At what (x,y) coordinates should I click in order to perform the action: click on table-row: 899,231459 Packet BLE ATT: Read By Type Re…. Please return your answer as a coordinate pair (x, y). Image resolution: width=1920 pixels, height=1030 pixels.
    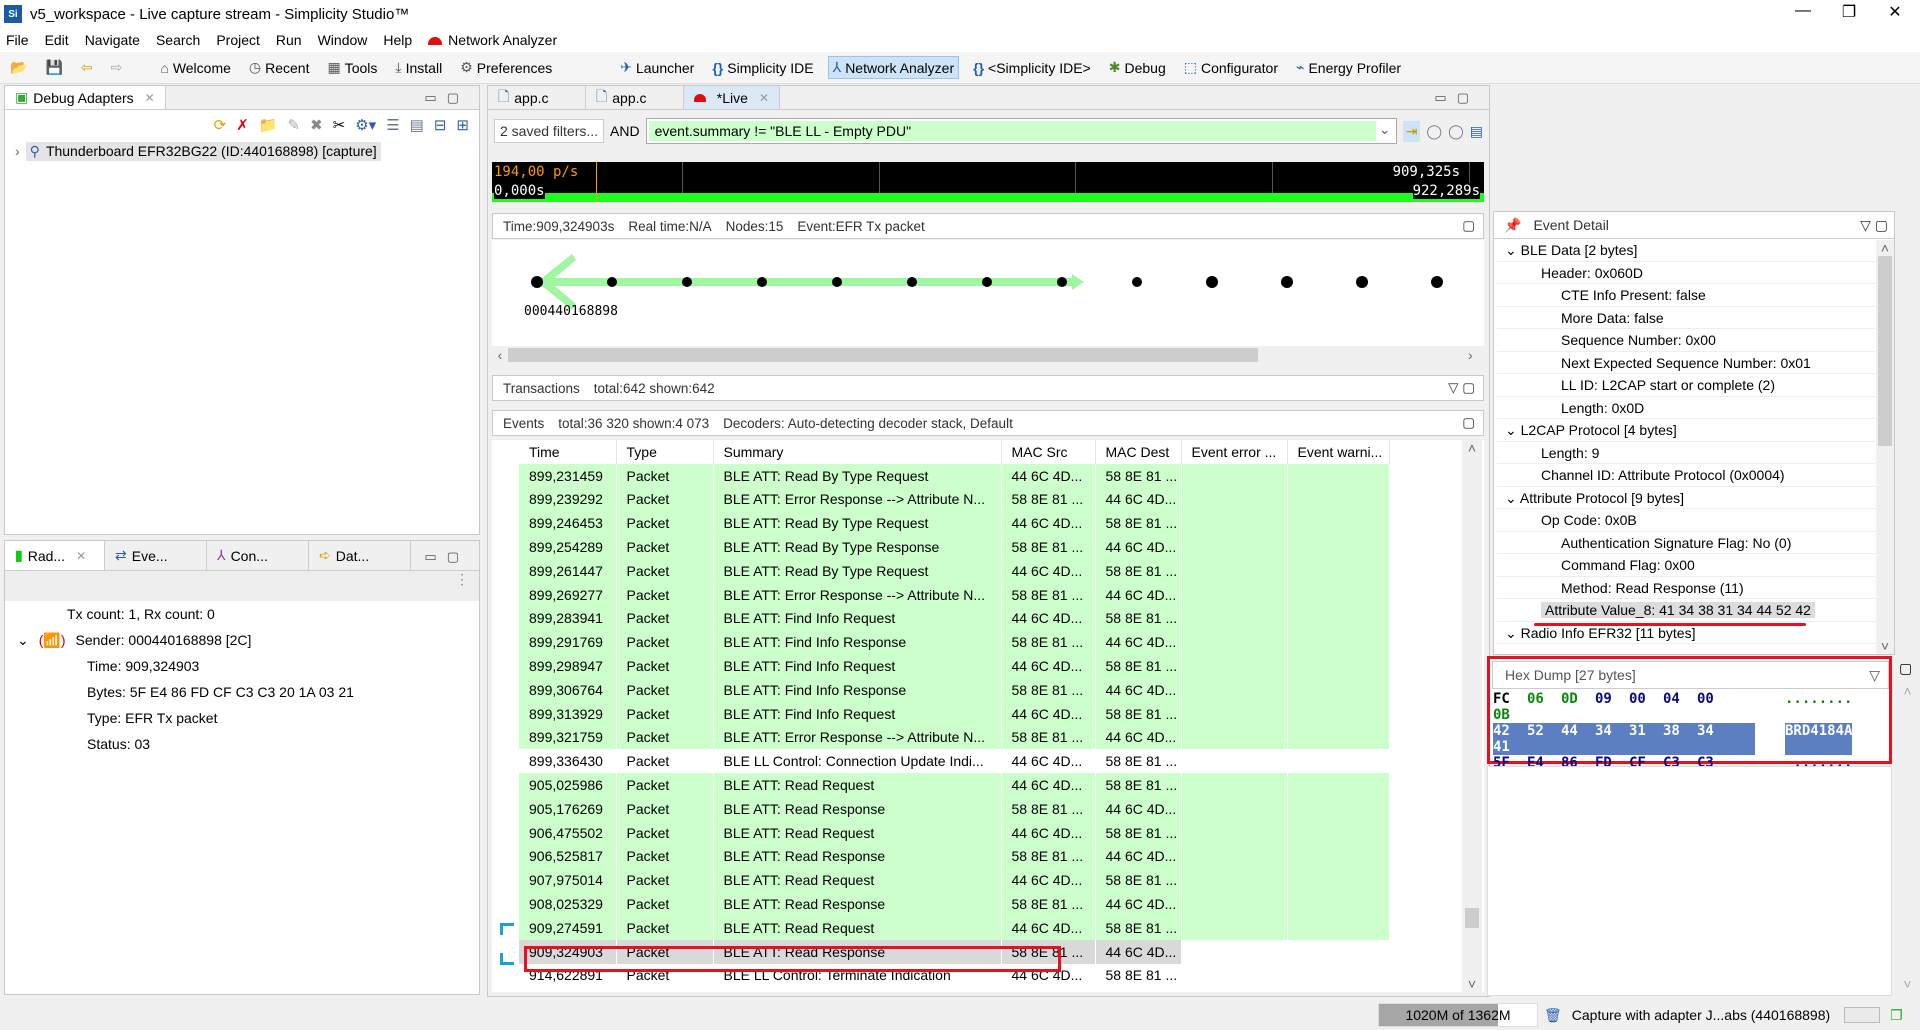
    Looking at the image, I should click on (954, 475).